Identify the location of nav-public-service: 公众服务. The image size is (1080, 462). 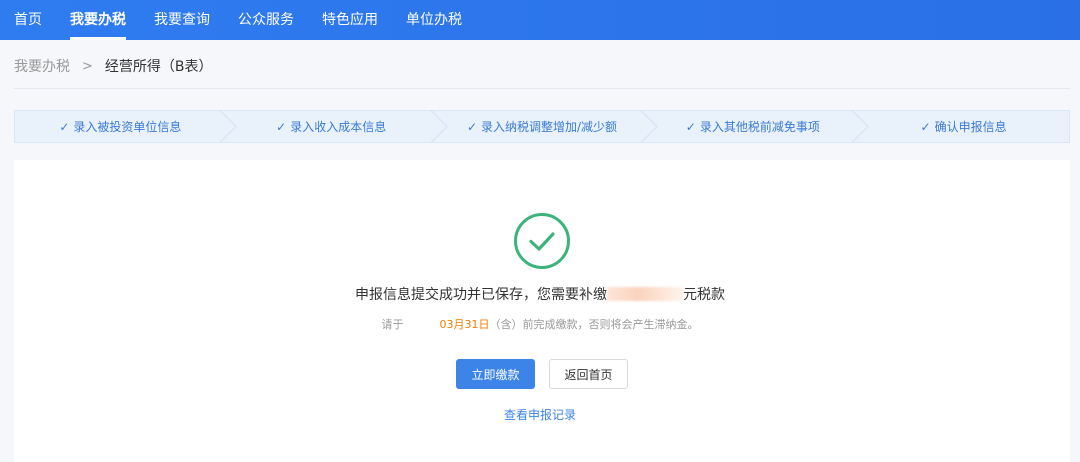
(266, 20).